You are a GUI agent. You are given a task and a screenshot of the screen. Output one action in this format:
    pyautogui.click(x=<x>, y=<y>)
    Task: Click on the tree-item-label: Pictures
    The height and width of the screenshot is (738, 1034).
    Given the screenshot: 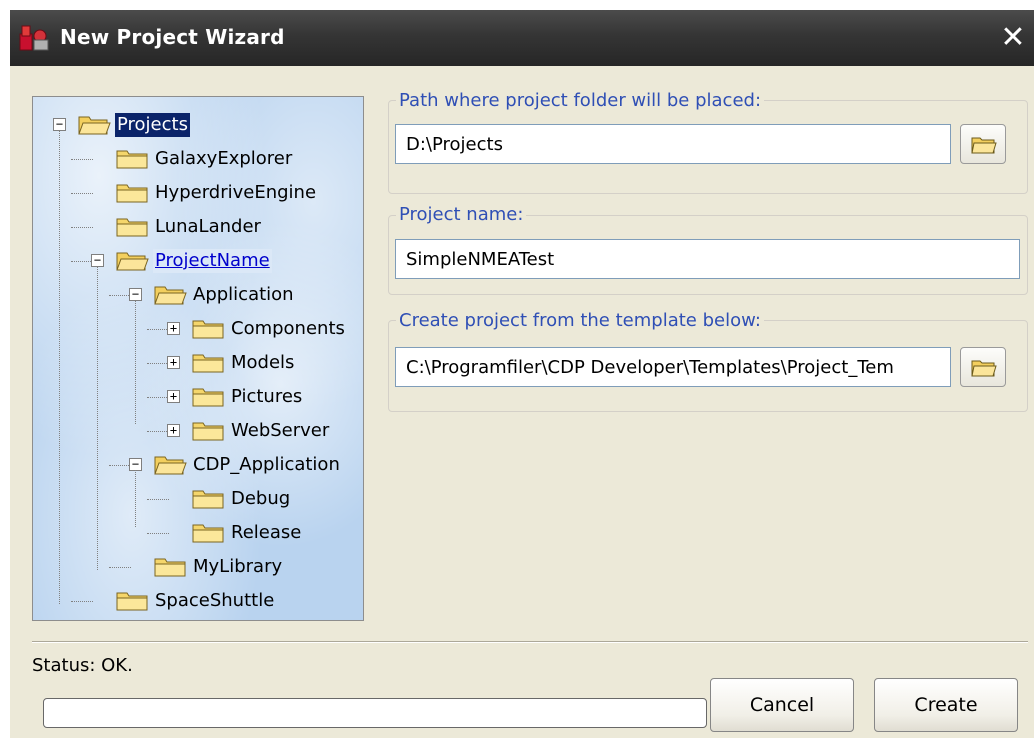 What is the action you would take?
    pyautogui.click(x=266, y=397)
    